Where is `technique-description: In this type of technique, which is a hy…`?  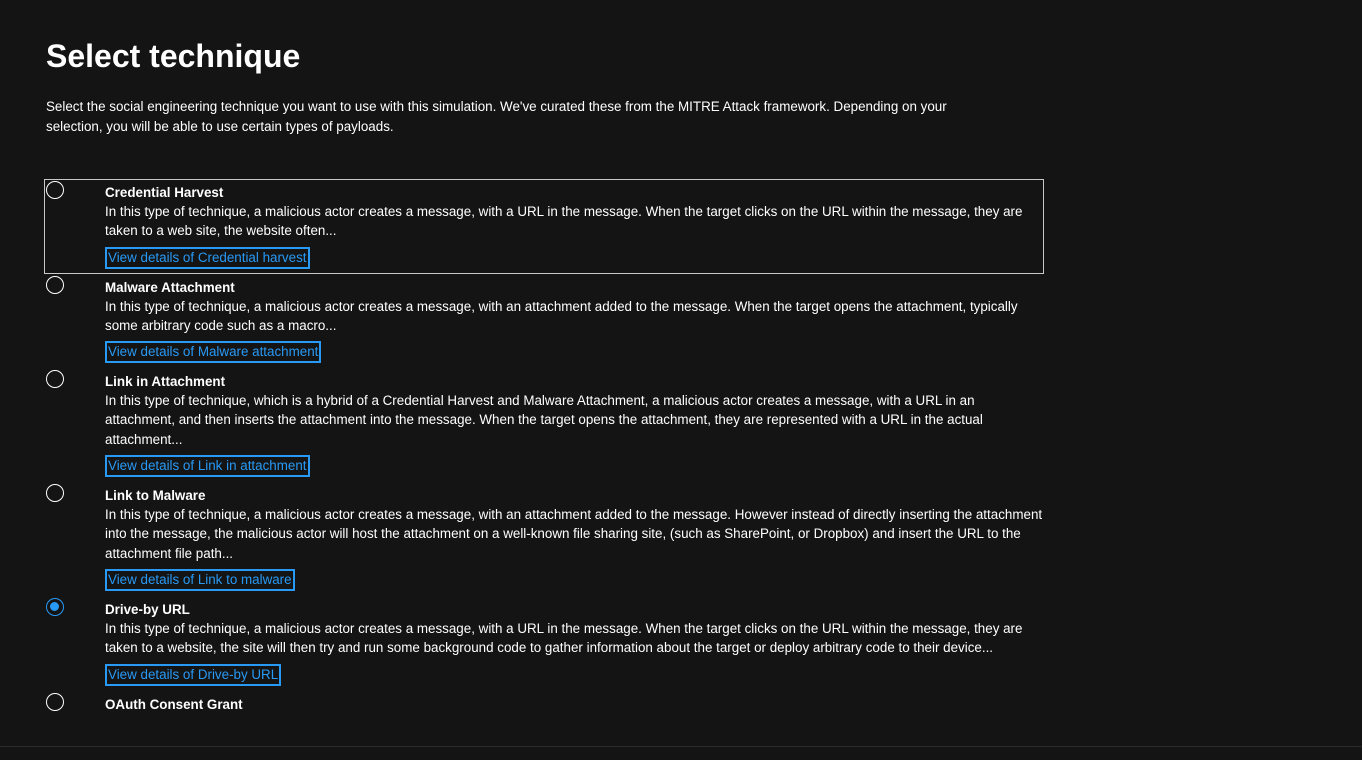 technique-description: In this type of technique, which is a hy… is located at coordinates (544, 420).